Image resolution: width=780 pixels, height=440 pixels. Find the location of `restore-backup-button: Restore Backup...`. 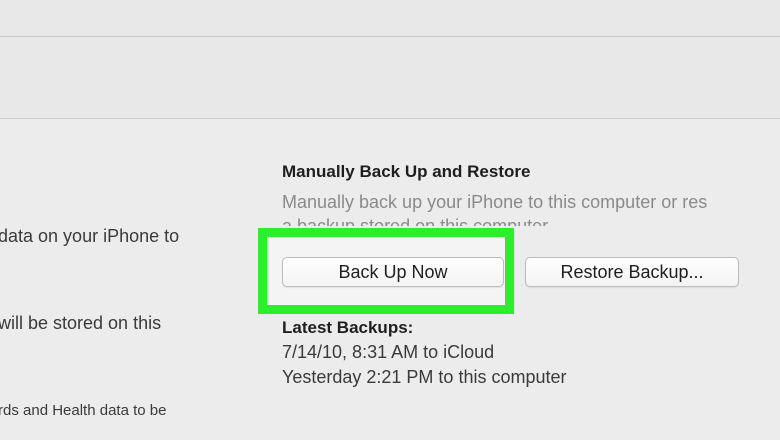

restore-backup-button: Restore Backup... is located at coordinates (632, 272).